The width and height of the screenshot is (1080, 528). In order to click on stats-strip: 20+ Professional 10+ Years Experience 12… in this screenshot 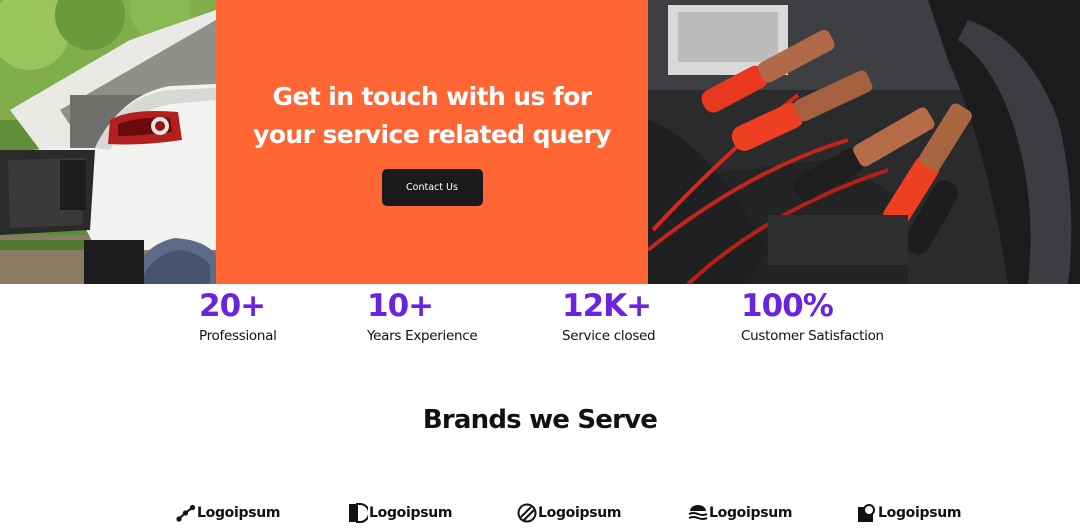, I will do `click(540, 323)`.